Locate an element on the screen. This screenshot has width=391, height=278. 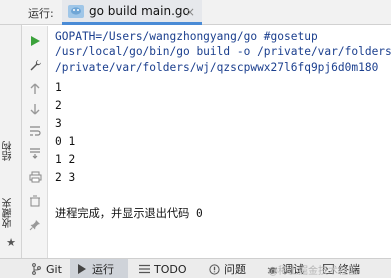
git-tab: Git is located at coordinates (46, 268).